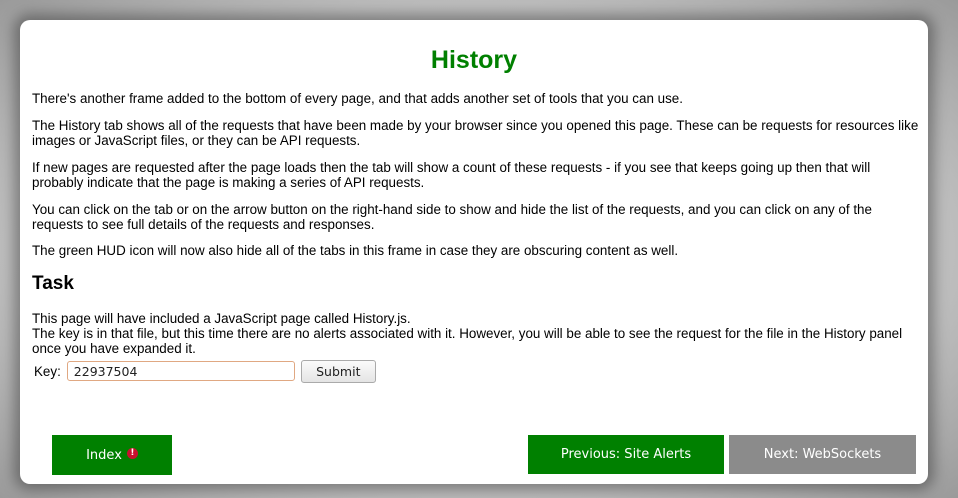  I want to click on index-button: Index !, so click(112, 455).